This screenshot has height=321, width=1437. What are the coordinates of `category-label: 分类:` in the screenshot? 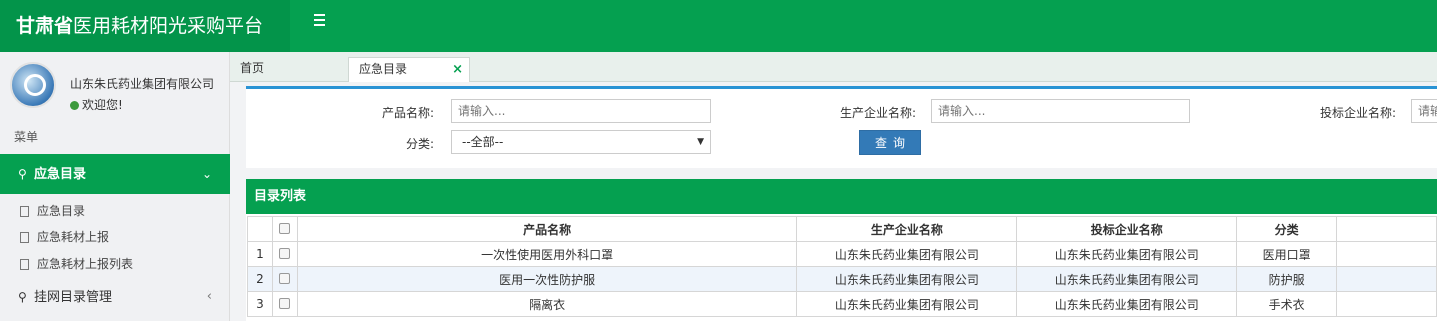 It's located at (419, 144).